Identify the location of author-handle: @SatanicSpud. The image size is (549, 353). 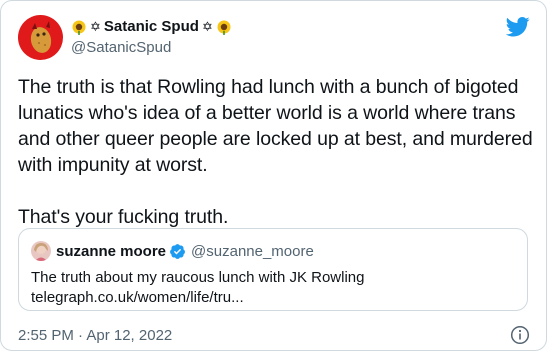
(151, 47).